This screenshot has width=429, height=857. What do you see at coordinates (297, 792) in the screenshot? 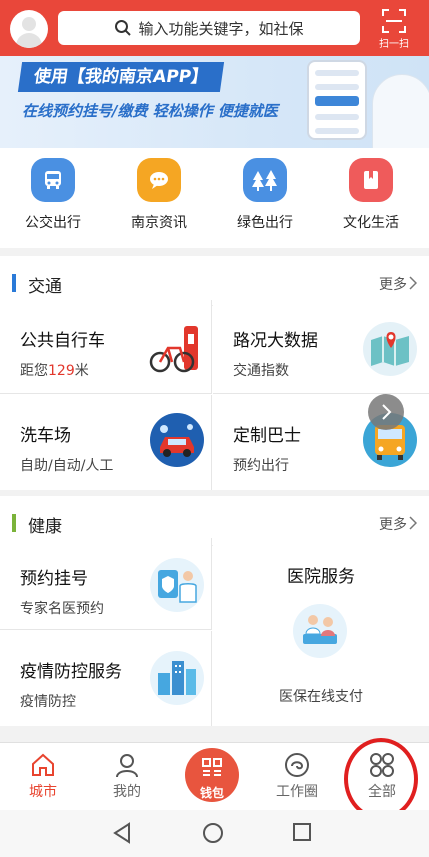
I see `nav-label: 工作圈` at bounding box center [297, 792].